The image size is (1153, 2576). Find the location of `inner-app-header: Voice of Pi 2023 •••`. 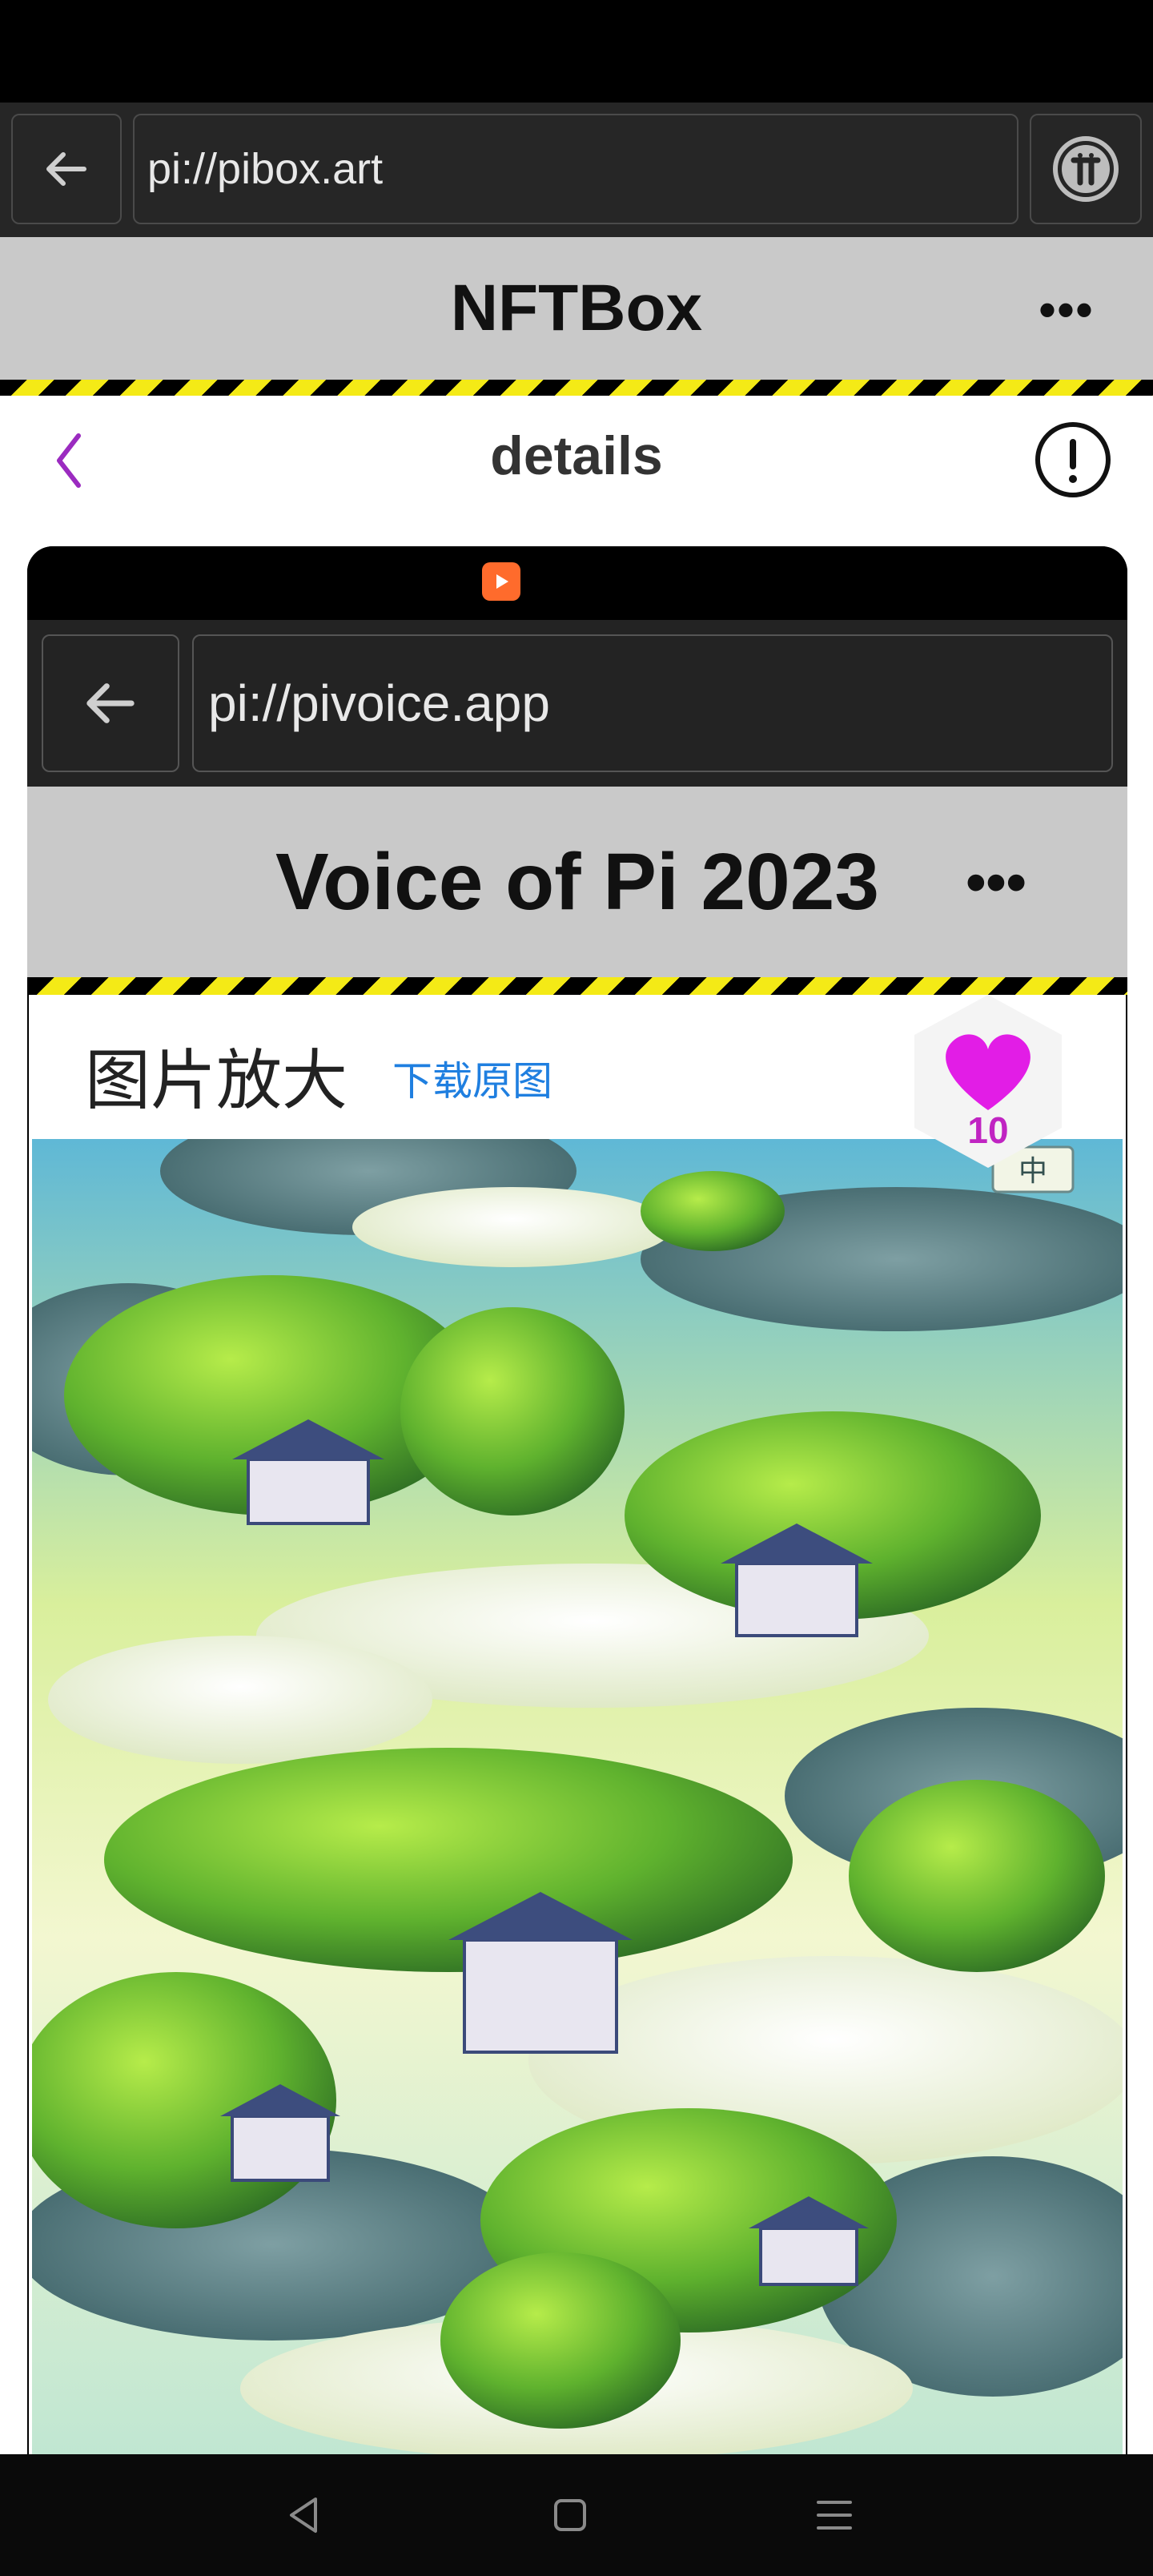

inner-app-header: Voice of Pi 2023 ••• is located at coordinates (577, 882).